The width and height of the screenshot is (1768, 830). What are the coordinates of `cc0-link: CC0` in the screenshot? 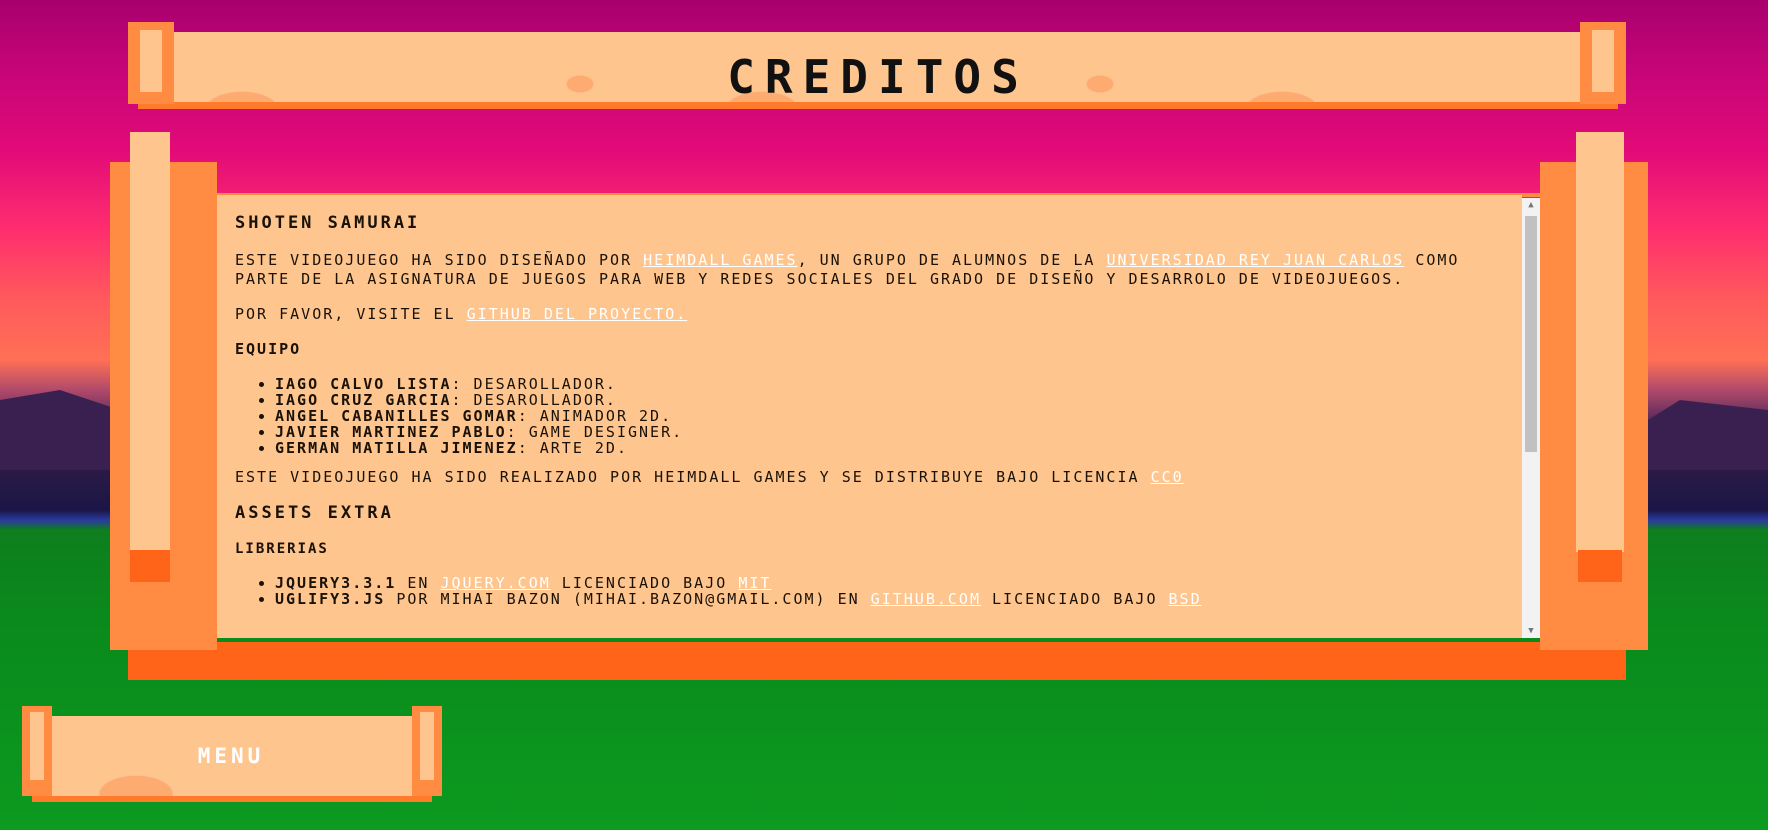 It's located at (1167, 477).